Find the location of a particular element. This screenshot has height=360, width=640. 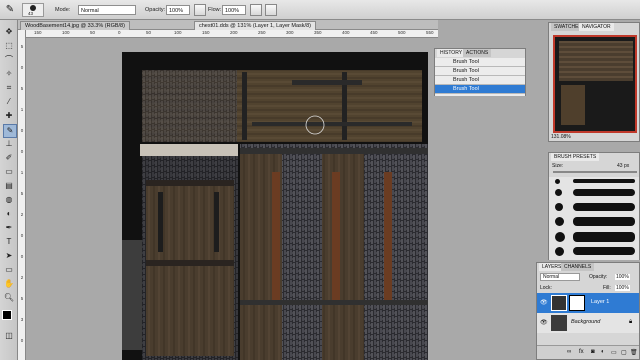

hand-tool-icon: ✋ is located at coordinates (9, 284).